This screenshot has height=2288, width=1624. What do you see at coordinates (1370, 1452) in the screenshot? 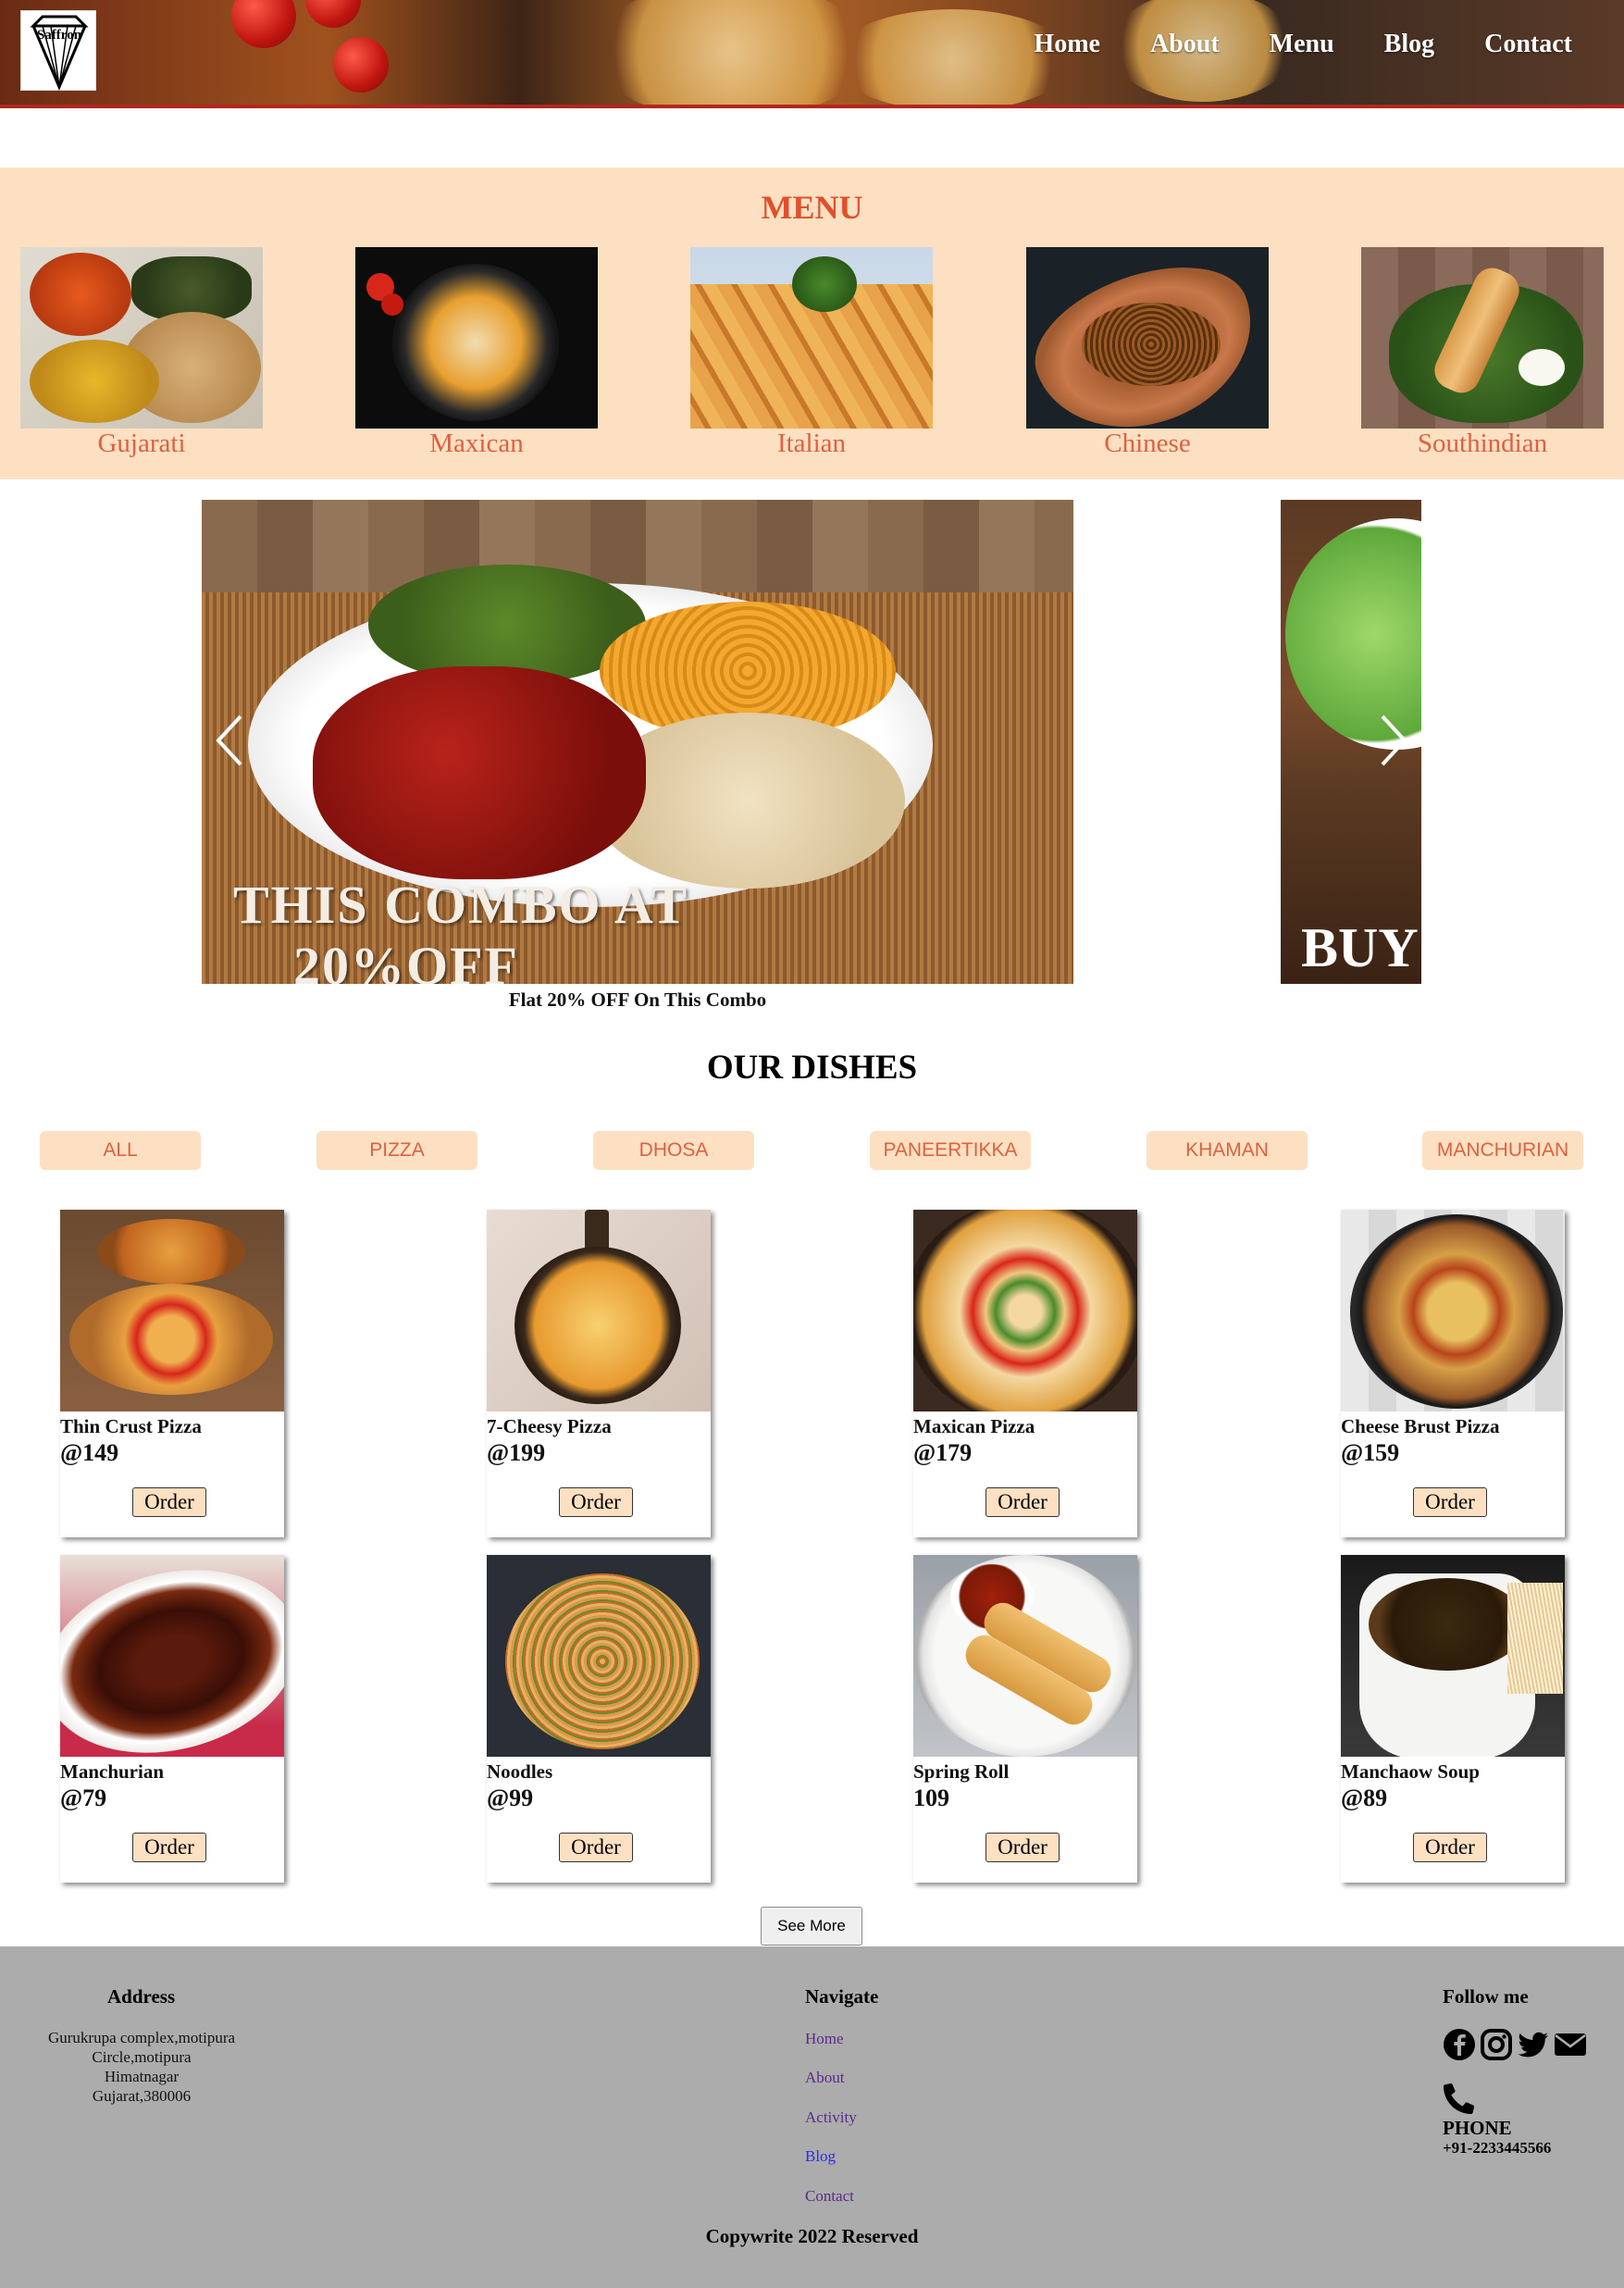
I see `dish-price: @159` at bounding box center [1370, 1452].